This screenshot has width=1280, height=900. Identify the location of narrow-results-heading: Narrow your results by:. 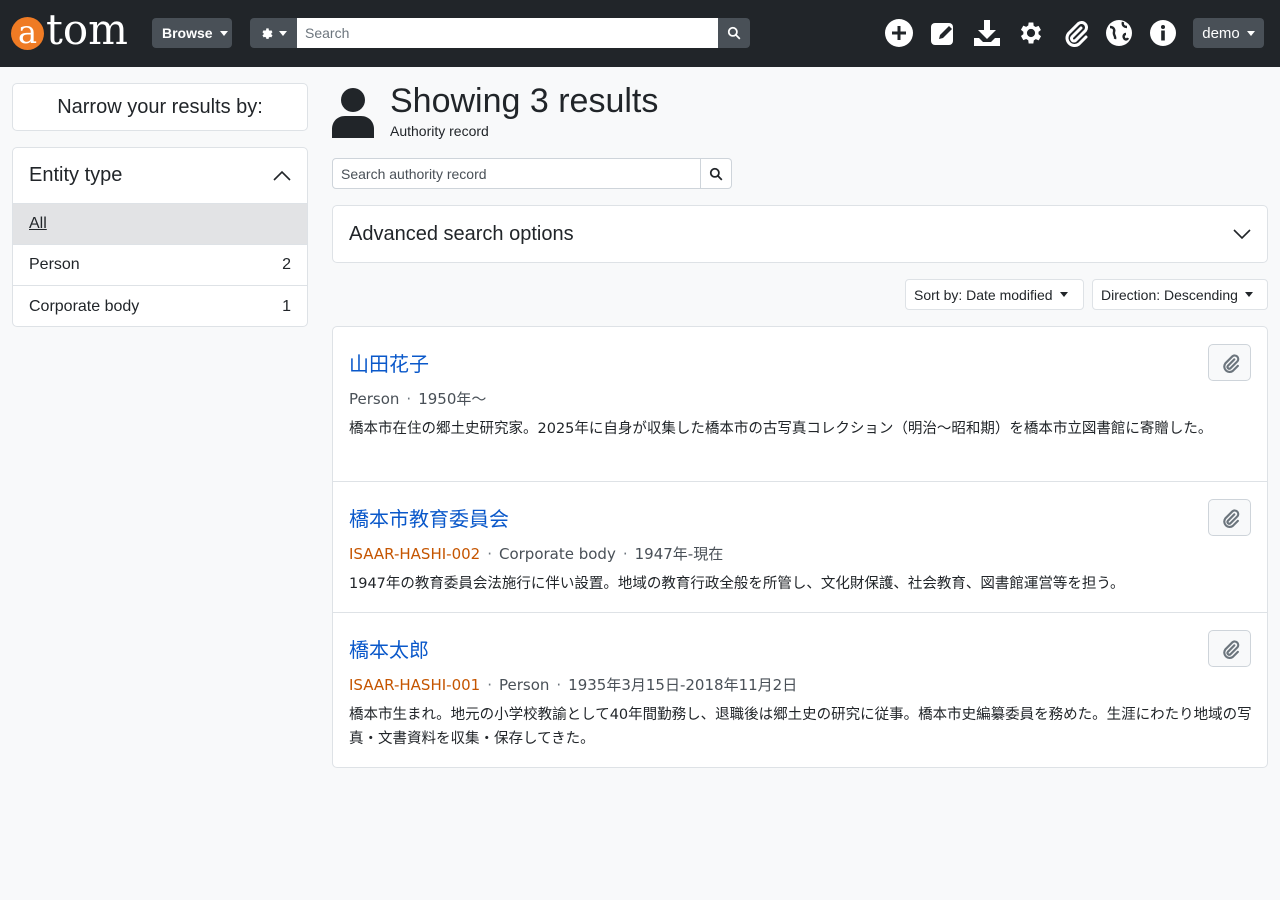
(160, 107).